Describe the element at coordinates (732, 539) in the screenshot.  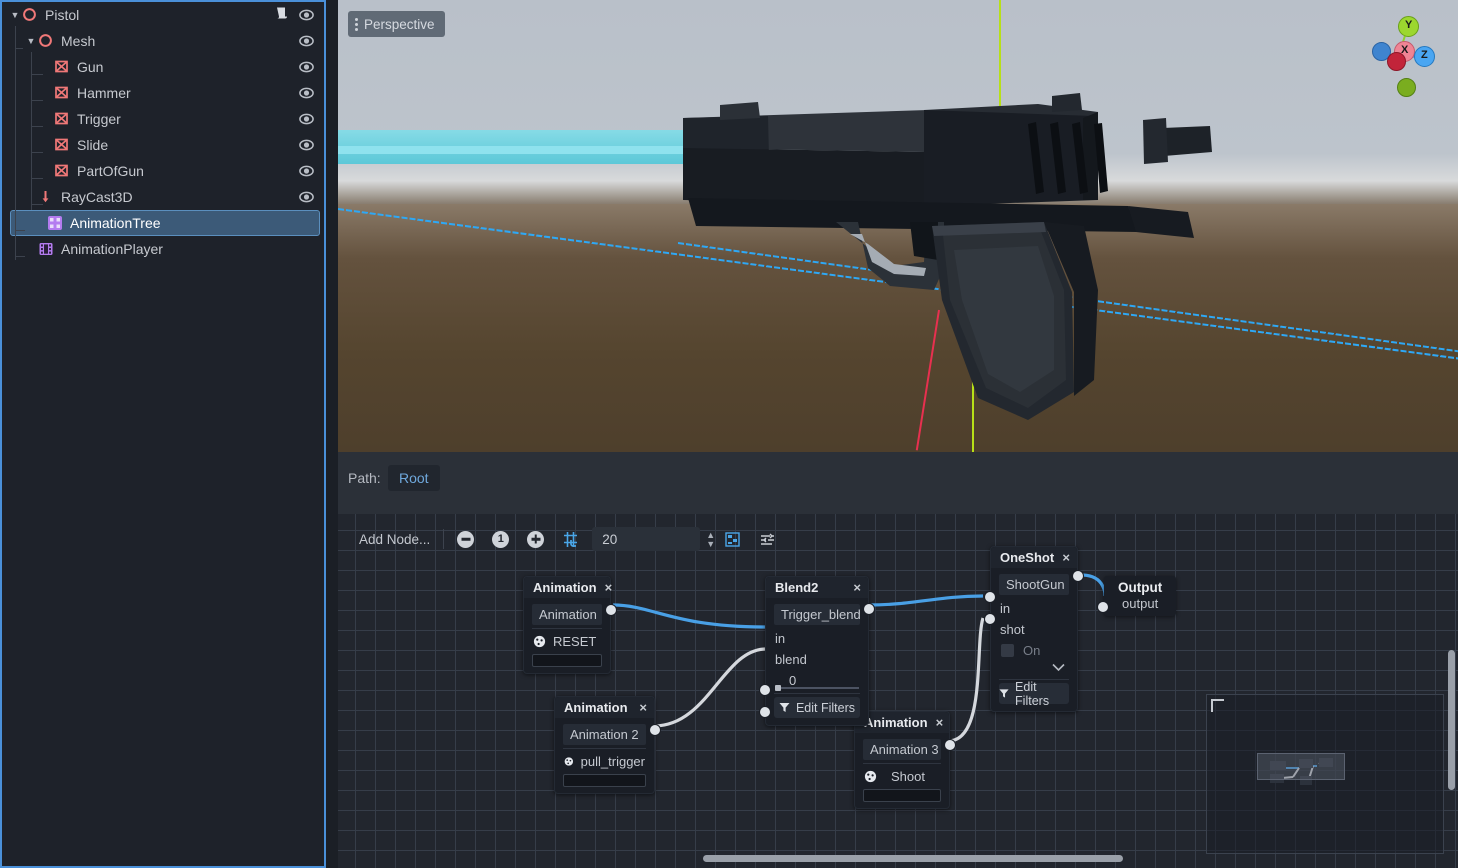
I see `arrange-nodes-button` at that location.